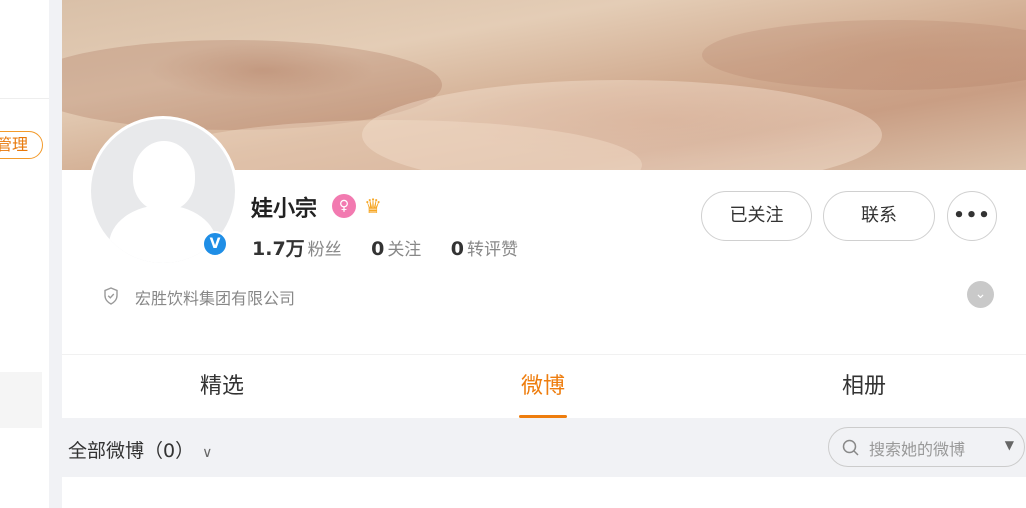  What do you see at coordinates (850, 447) in the screenshot?
I see `search-icon` at bounding box center [850, 447].